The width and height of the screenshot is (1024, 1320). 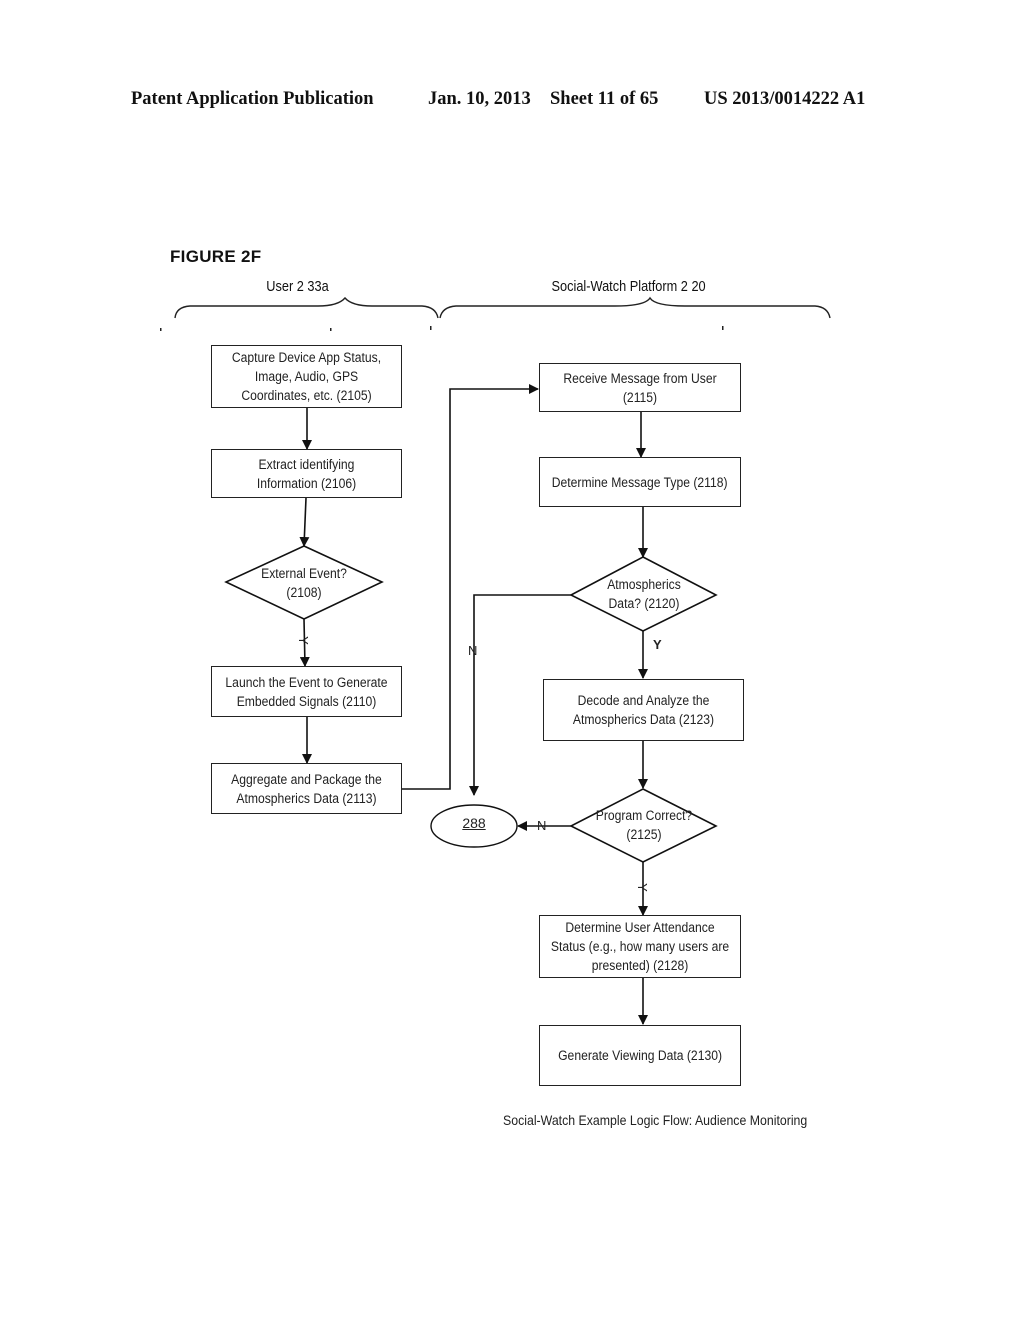 I want to click on lane-tick-marks, so click(x=442, y=328).